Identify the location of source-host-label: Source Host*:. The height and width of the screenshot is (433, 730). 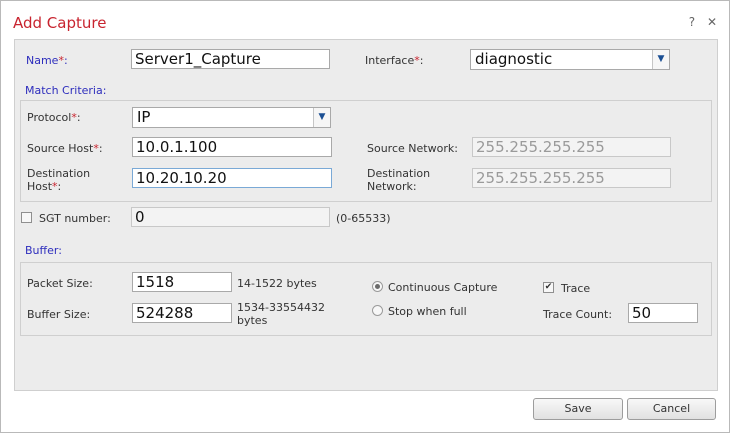
(65, 148).